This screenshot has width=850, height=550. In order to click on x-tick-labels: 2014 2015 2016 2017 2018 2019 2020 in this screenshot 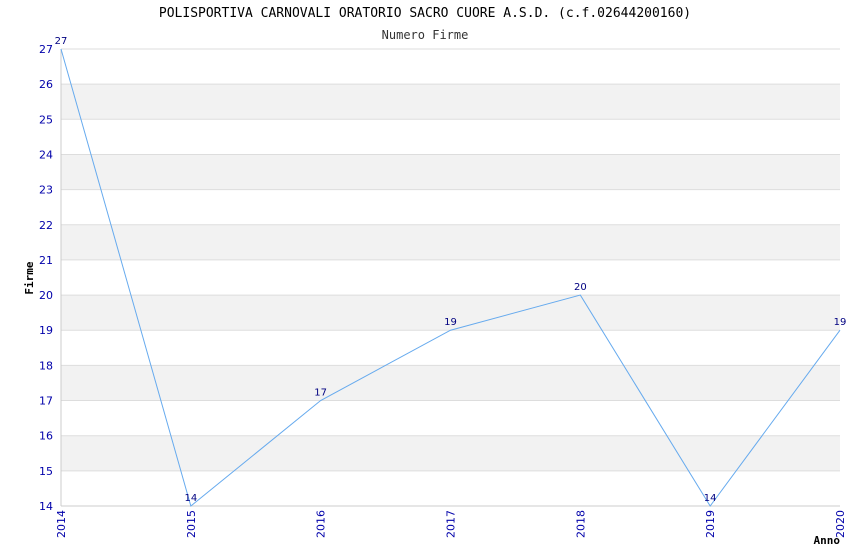, I will do `click(451, 524)`.